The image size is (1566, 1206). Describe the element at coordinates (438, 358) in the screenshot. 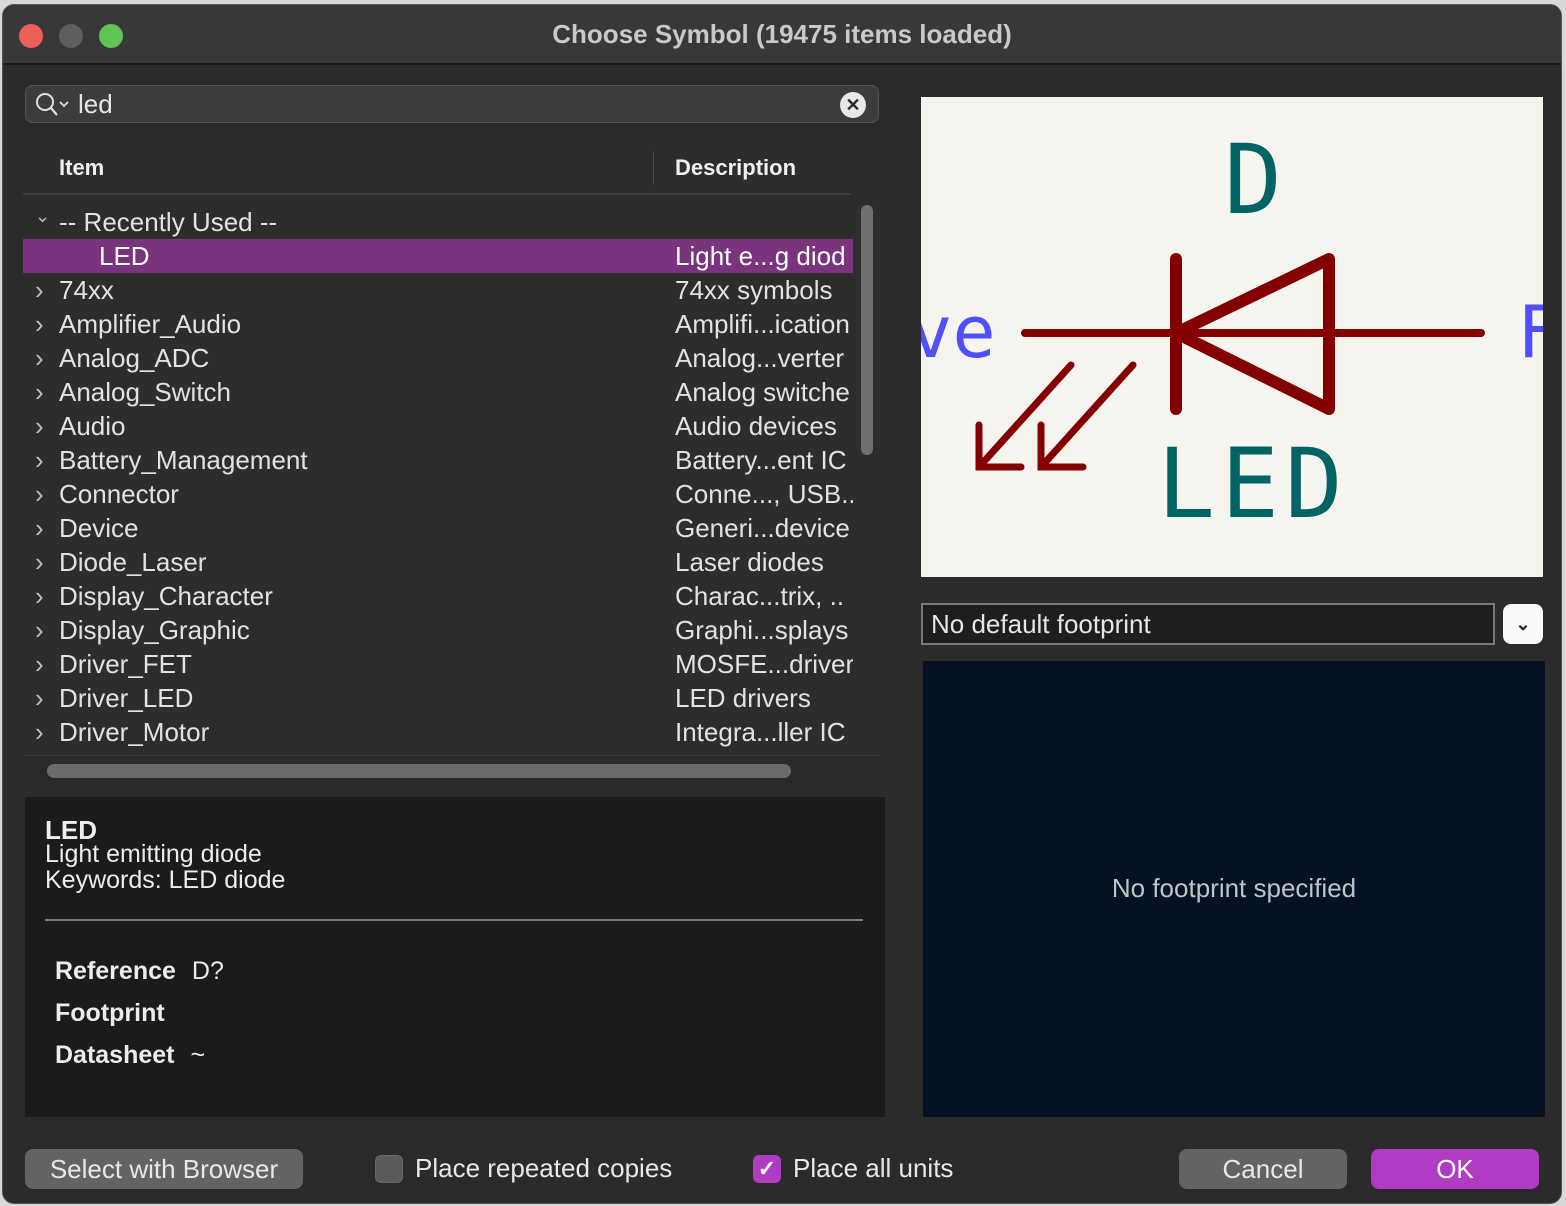

I see `tree-row-library: › Analog_ADC Analog...verter` at that location.